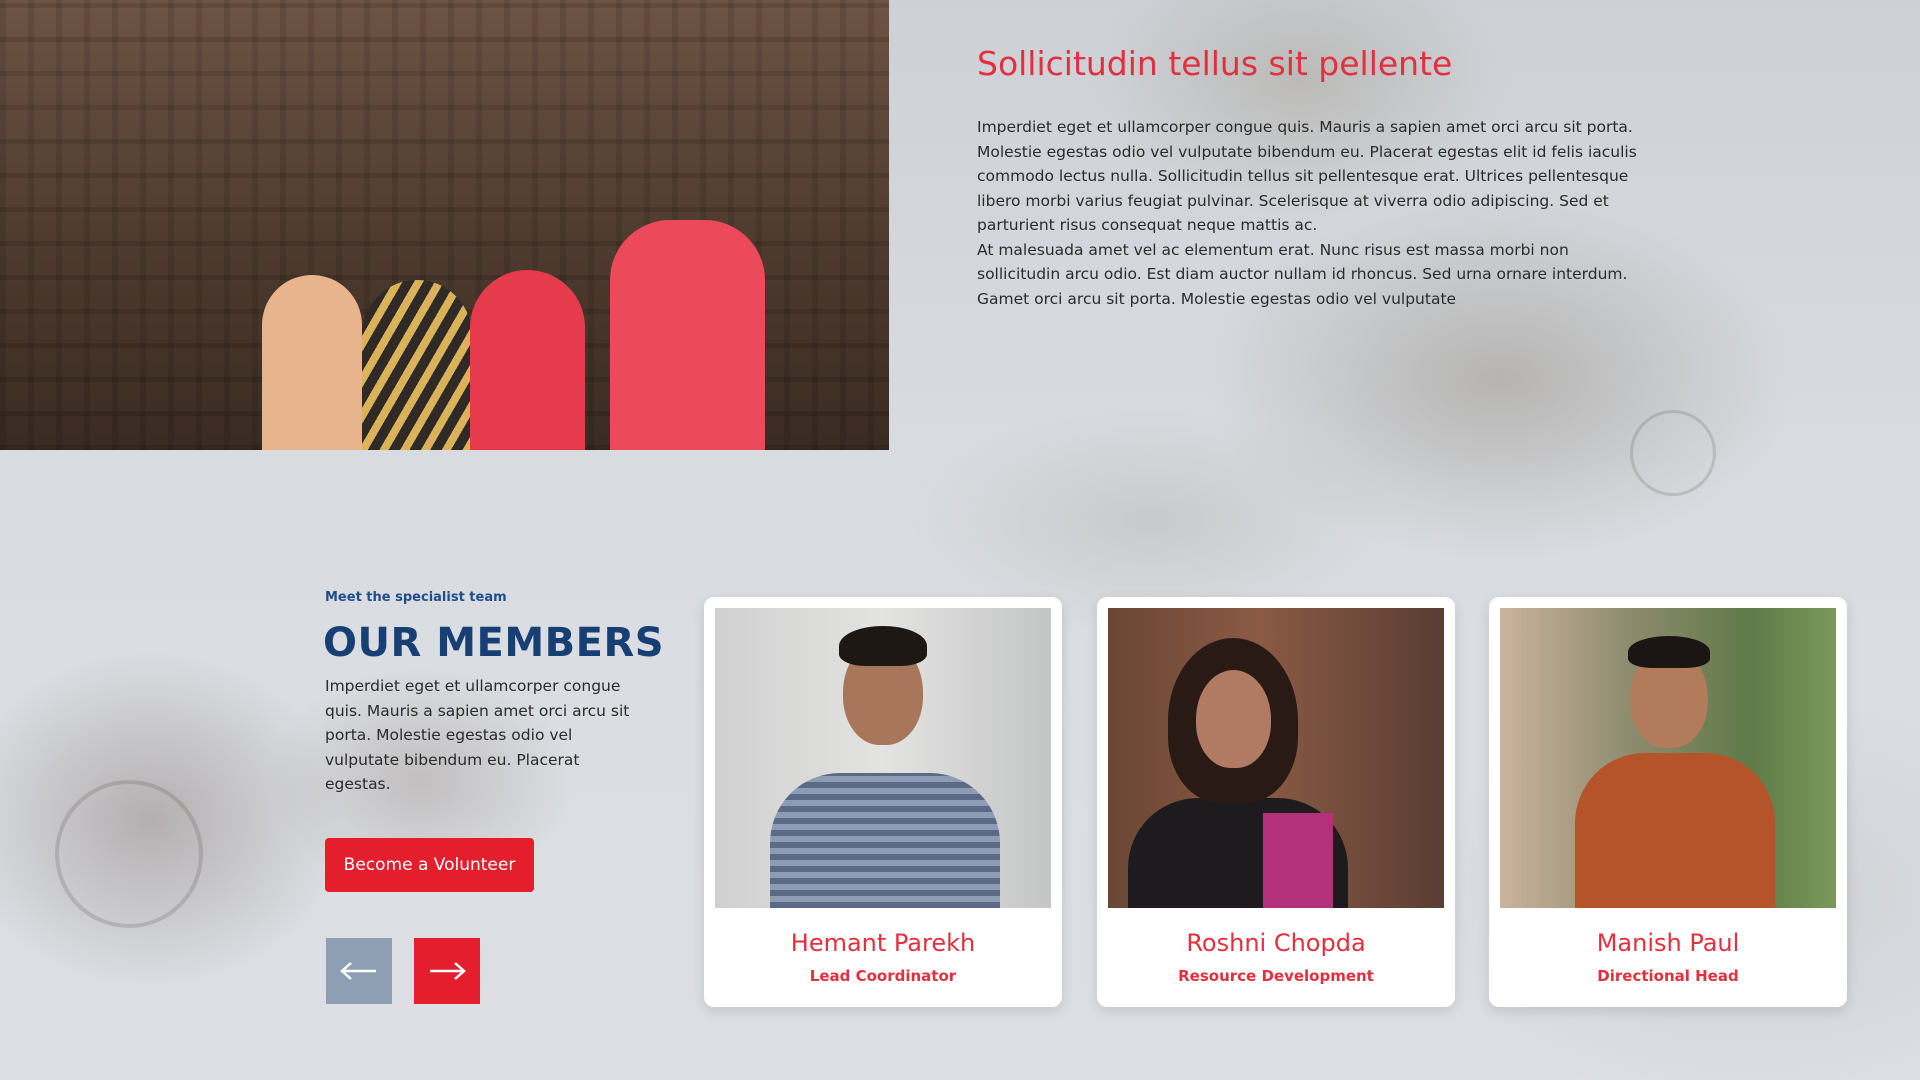  What do you see at coordinates (883, 943) in the screenshot?
I see `member-name: Hemant Parekh` at bounding box center [883, 943].